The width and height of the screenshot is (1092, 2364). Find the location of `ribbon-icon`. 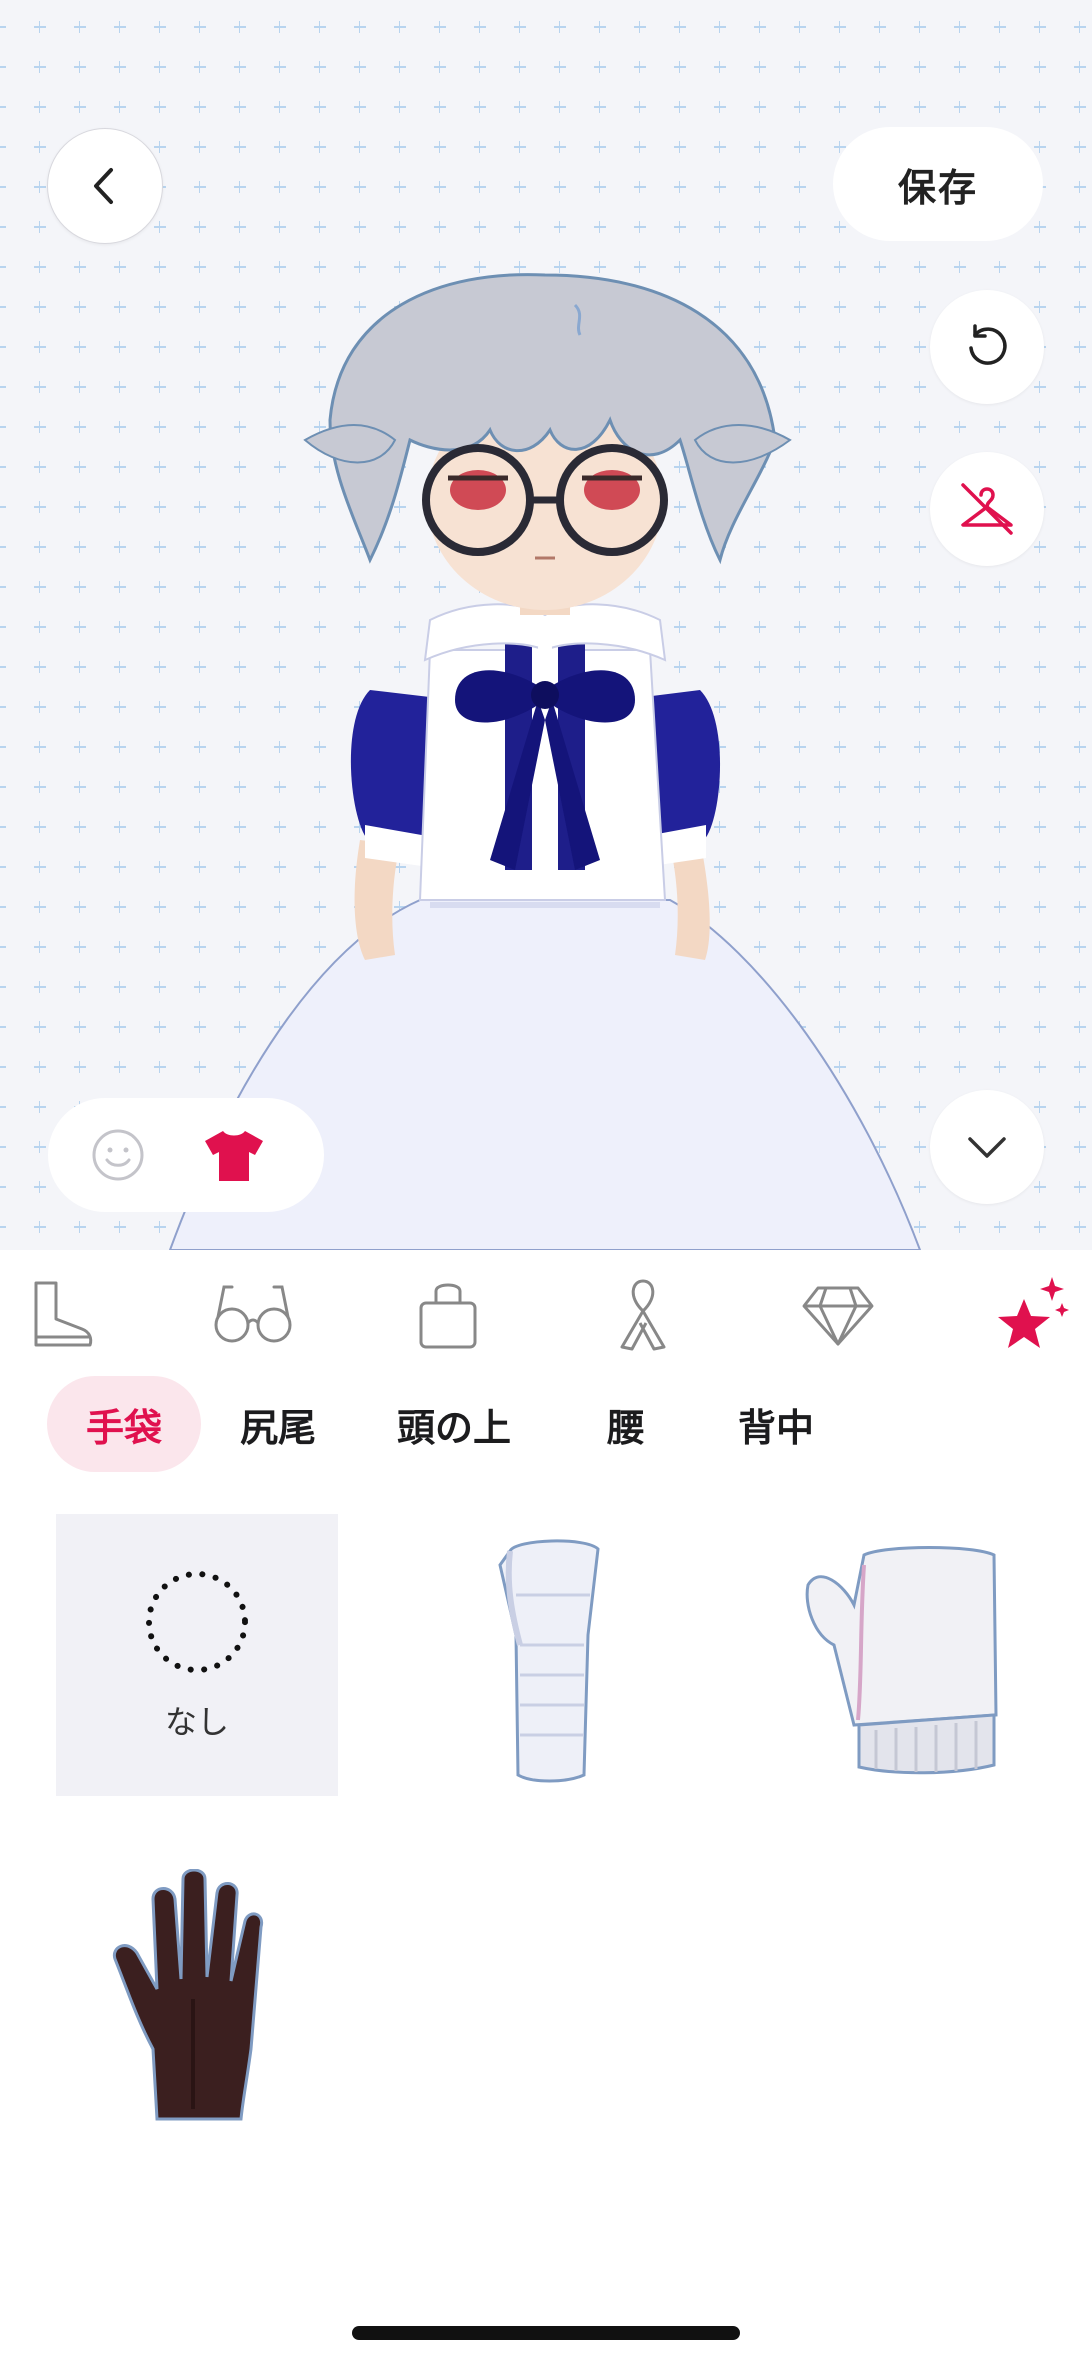

ribbon-icon is located at coordinates (643, 1315).